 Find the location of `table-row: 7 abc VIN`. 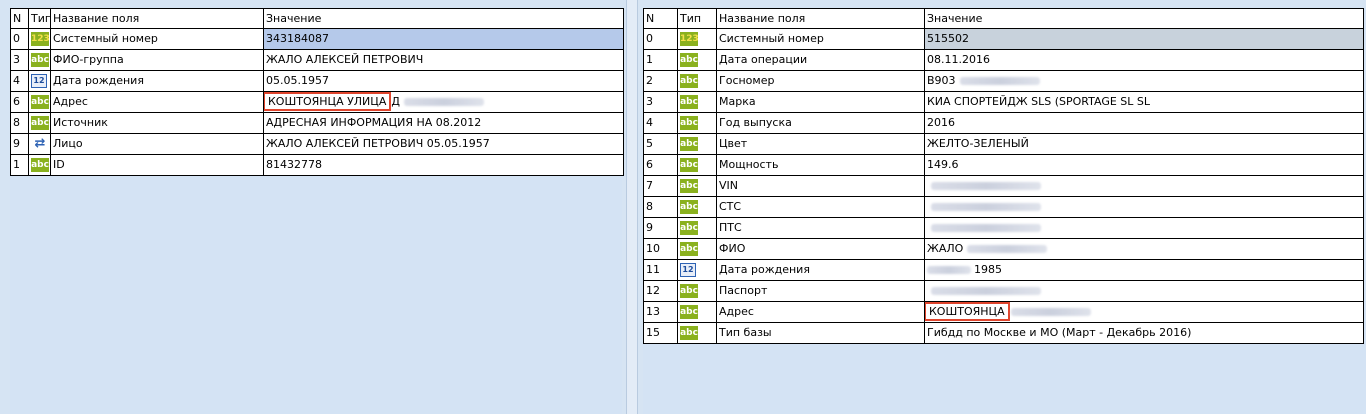

table-row: 7 abc VIN is located at coordinates (1003, 186).